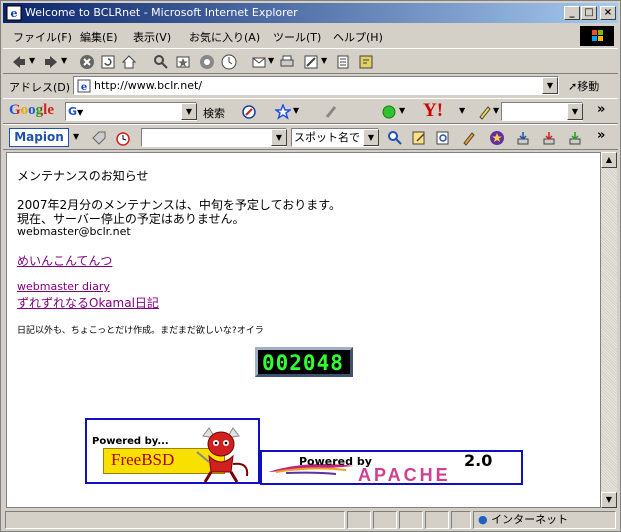 This screenshot has height=532, width=621. Describe the element at coordinates (469, 138) in the screenshot. I see `pen-icon` at that location.